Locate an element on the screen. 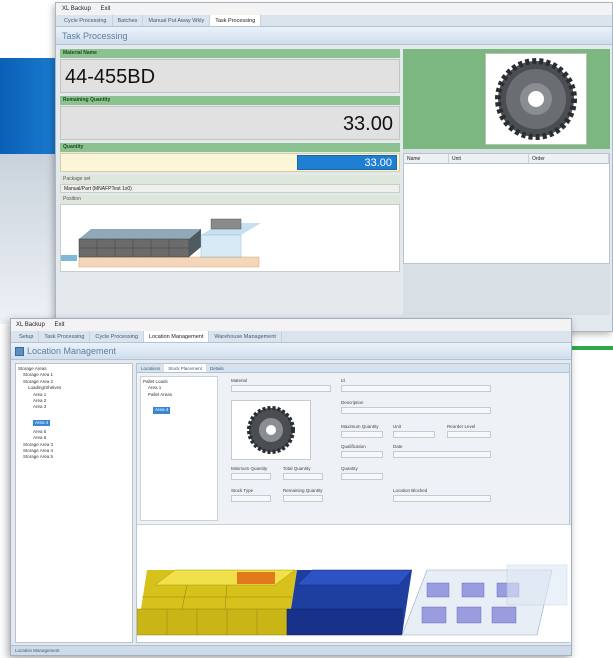  quantity-row: 33.00 is located at coordinates (230, 162).